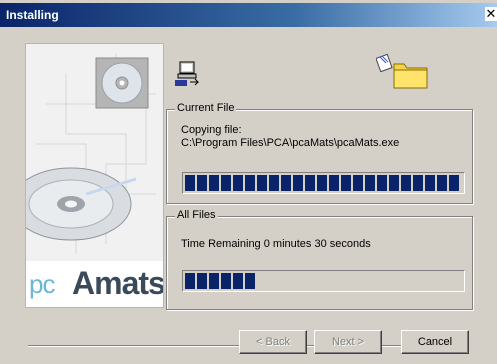 This screenshot has height=364, width=497. I want to click on logo: pc Amats, so click(94, 284).